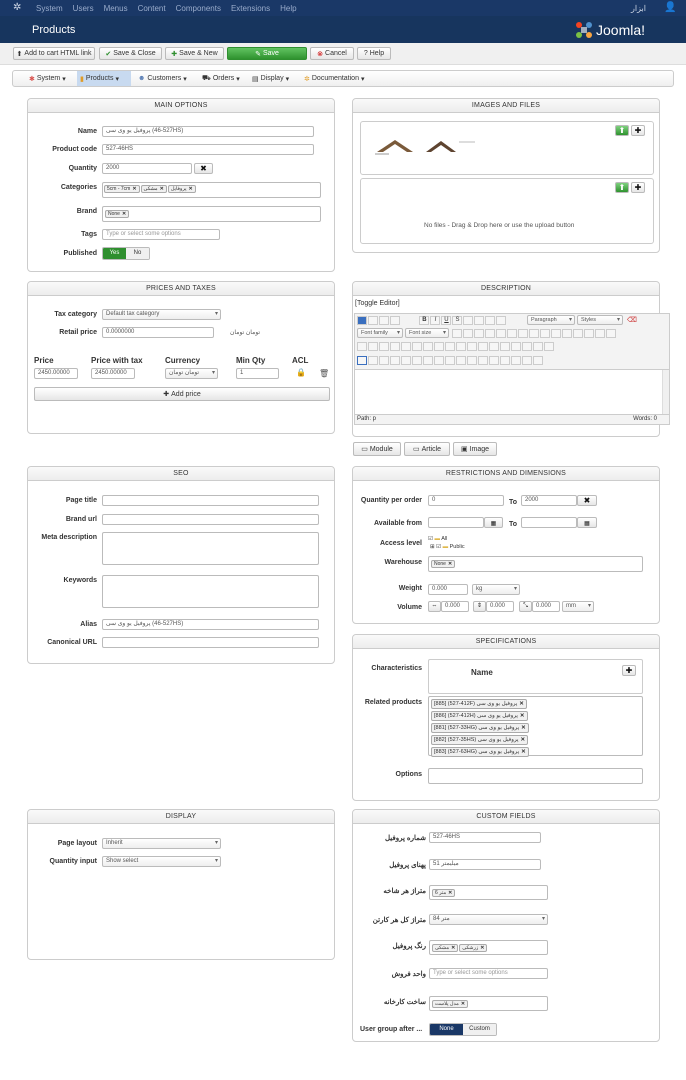 The image size is (686, 1080). Describe the element at coordinates (417, 346) in the screenshot. I see `image-icon` at that location.